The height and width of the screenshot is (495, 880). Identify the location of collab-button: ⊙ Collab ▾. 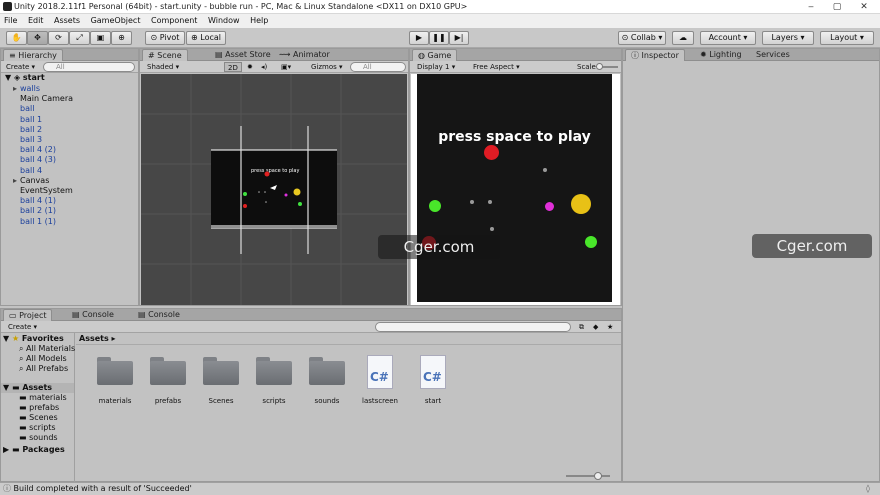
(642, 38).